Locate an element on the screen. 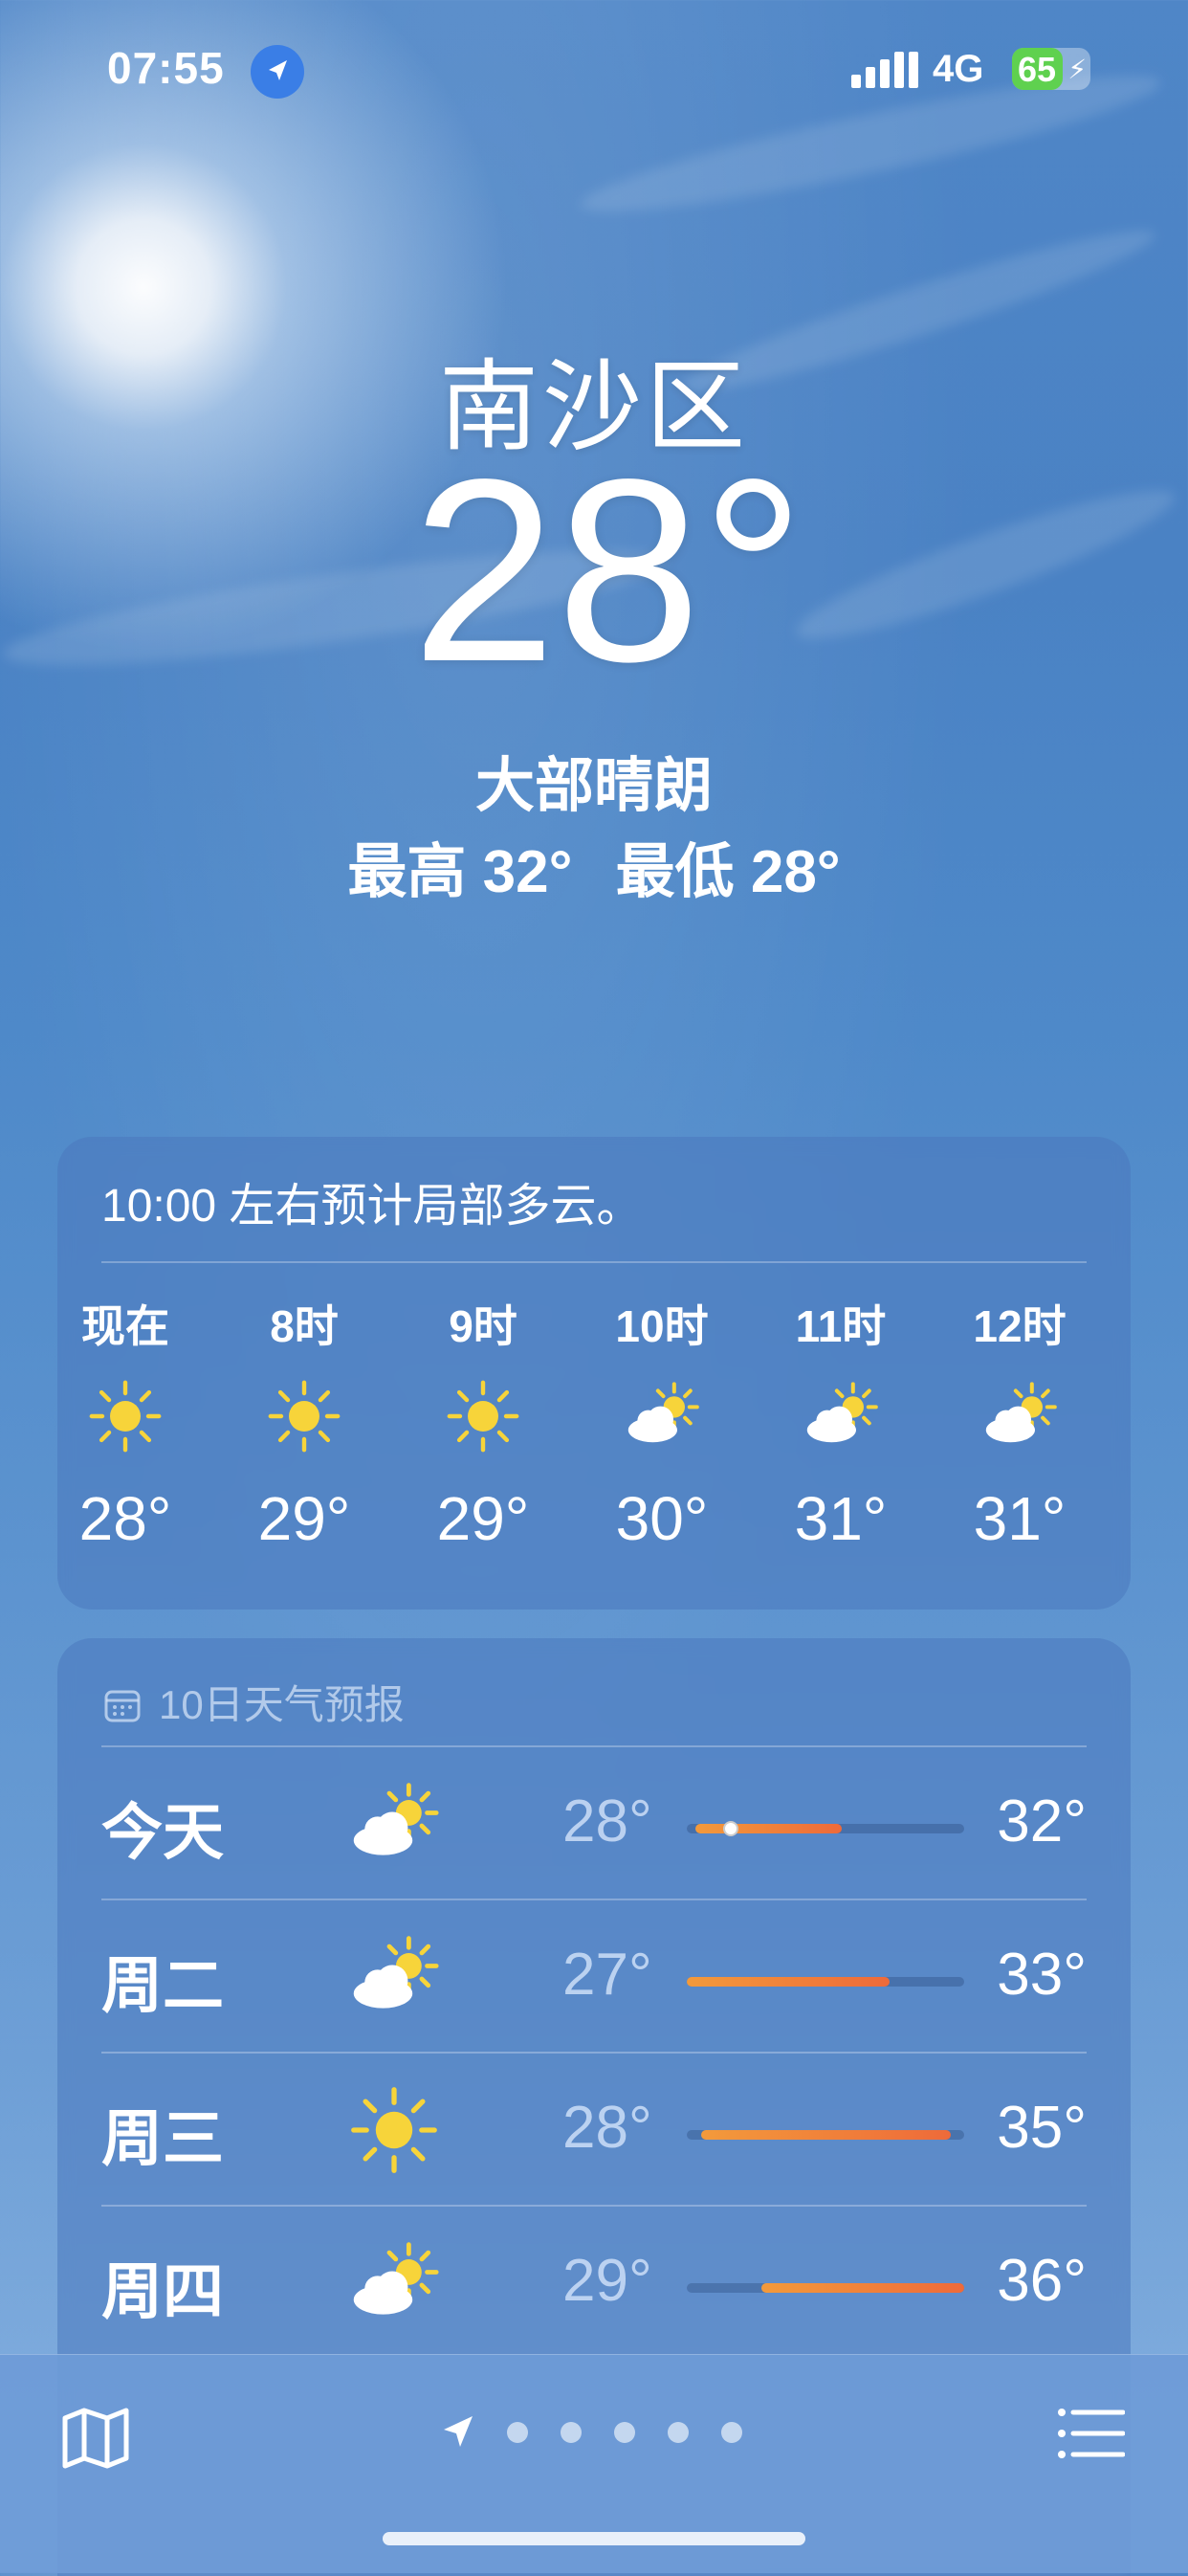  page-indicator is located at coordinates (602, 2431).